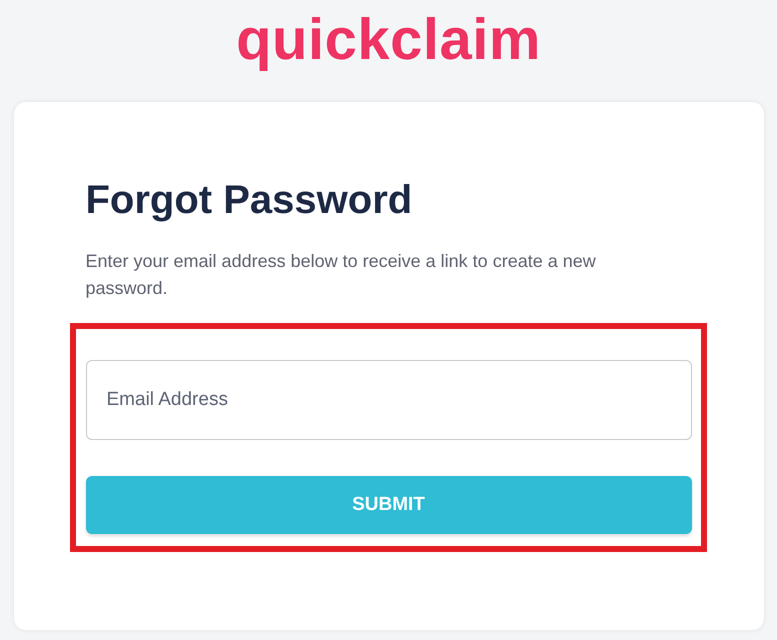  What do you see at coordinates (341, 275) in the screenshot?
I see `instructions-text: Enter your email address below to receive a link to create a new password.` at bounding box center [341, 275].